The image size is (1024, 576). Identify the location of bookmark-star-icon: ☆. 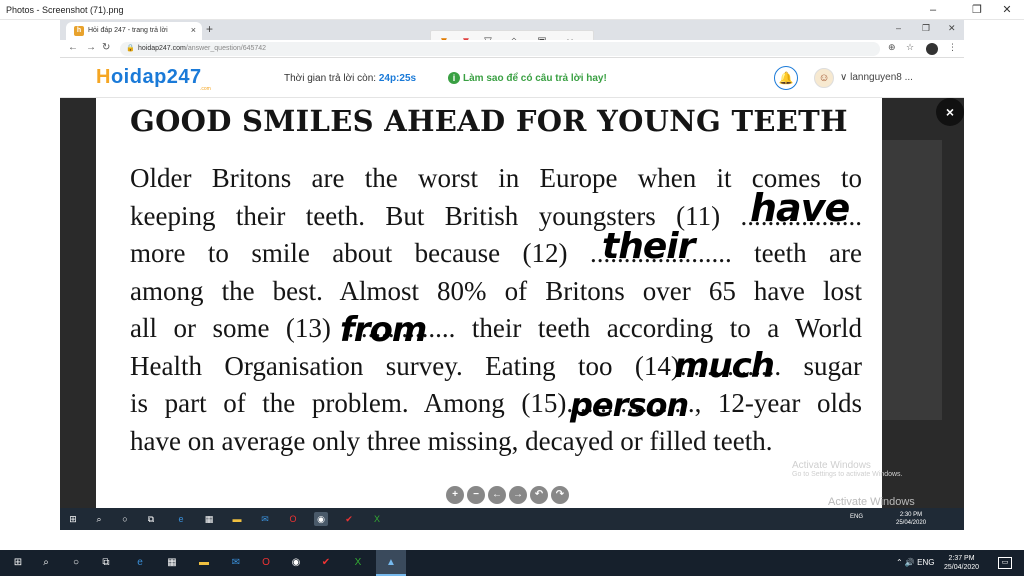
(910, 47).